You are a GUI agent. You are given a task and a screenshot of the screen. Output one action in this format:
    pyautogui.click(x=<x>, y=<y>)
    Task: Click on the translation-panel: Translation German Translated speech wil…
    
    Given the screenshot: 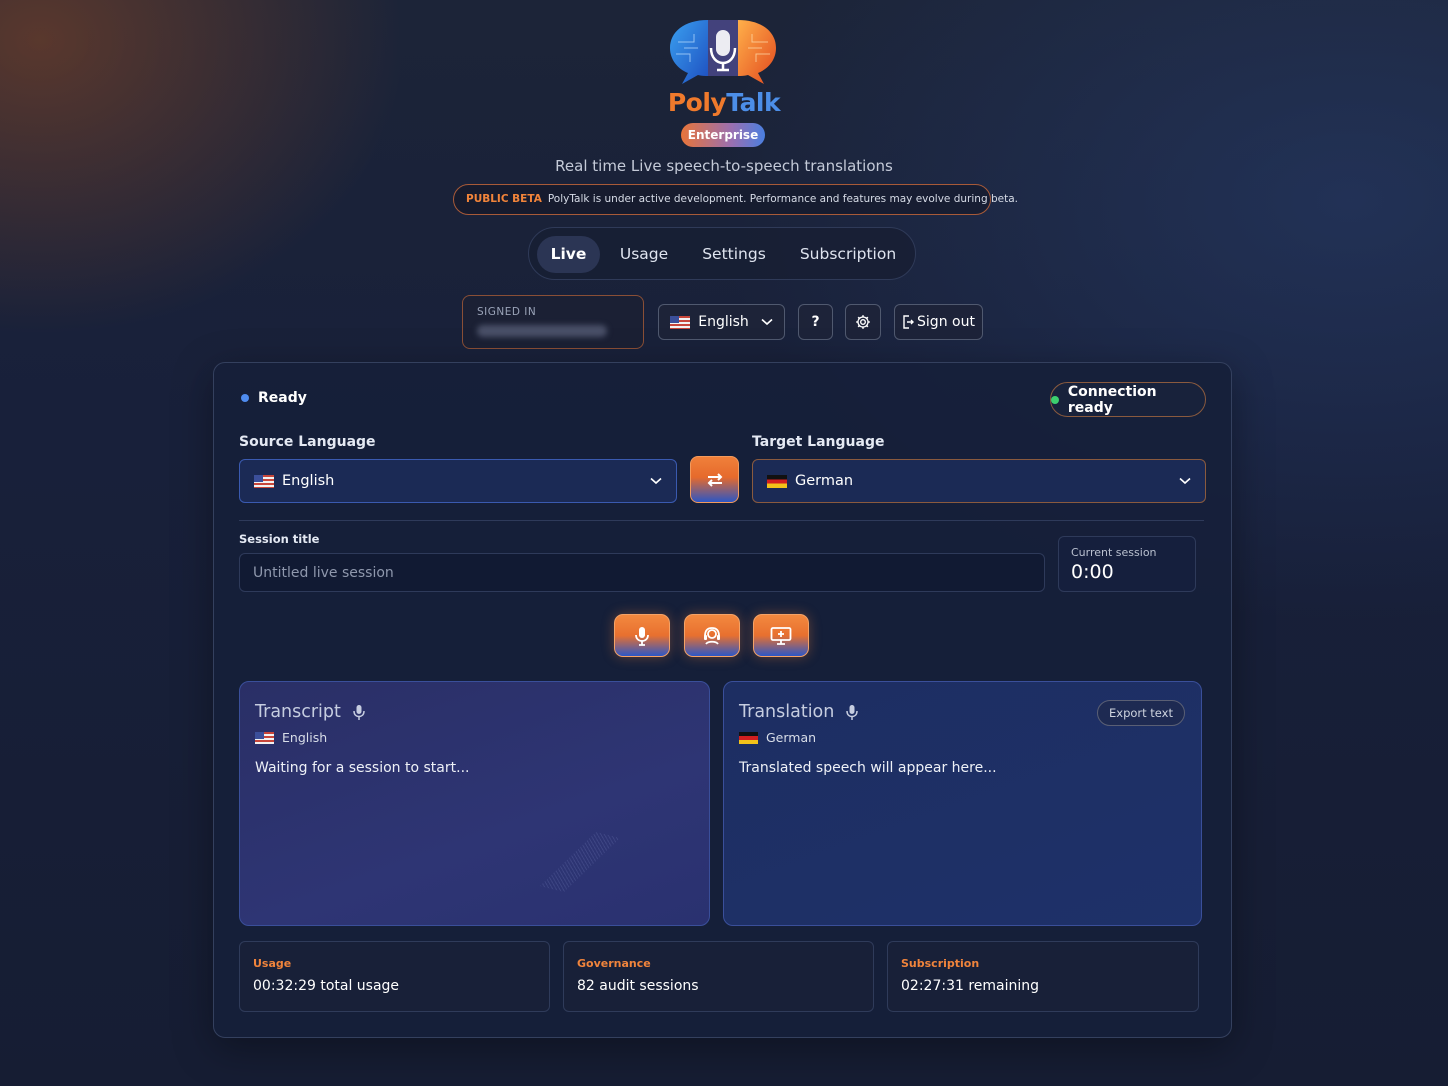 What is the action you would take?
    pyautogui.click(x=962, y=803)
    